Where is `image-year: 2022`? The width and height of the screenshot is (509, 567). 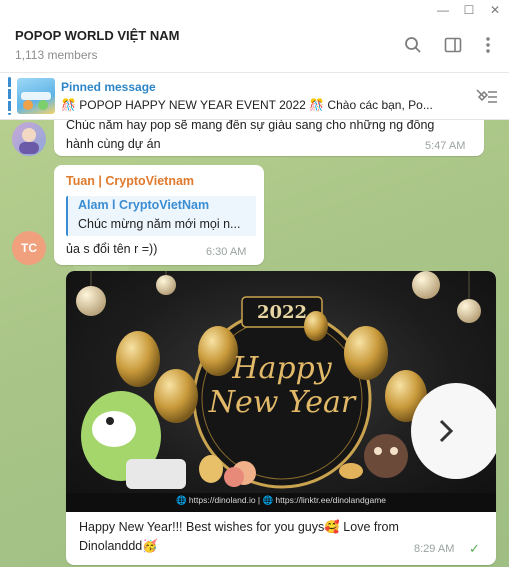 image-year: 2022 is located at coordinates (282, 312).